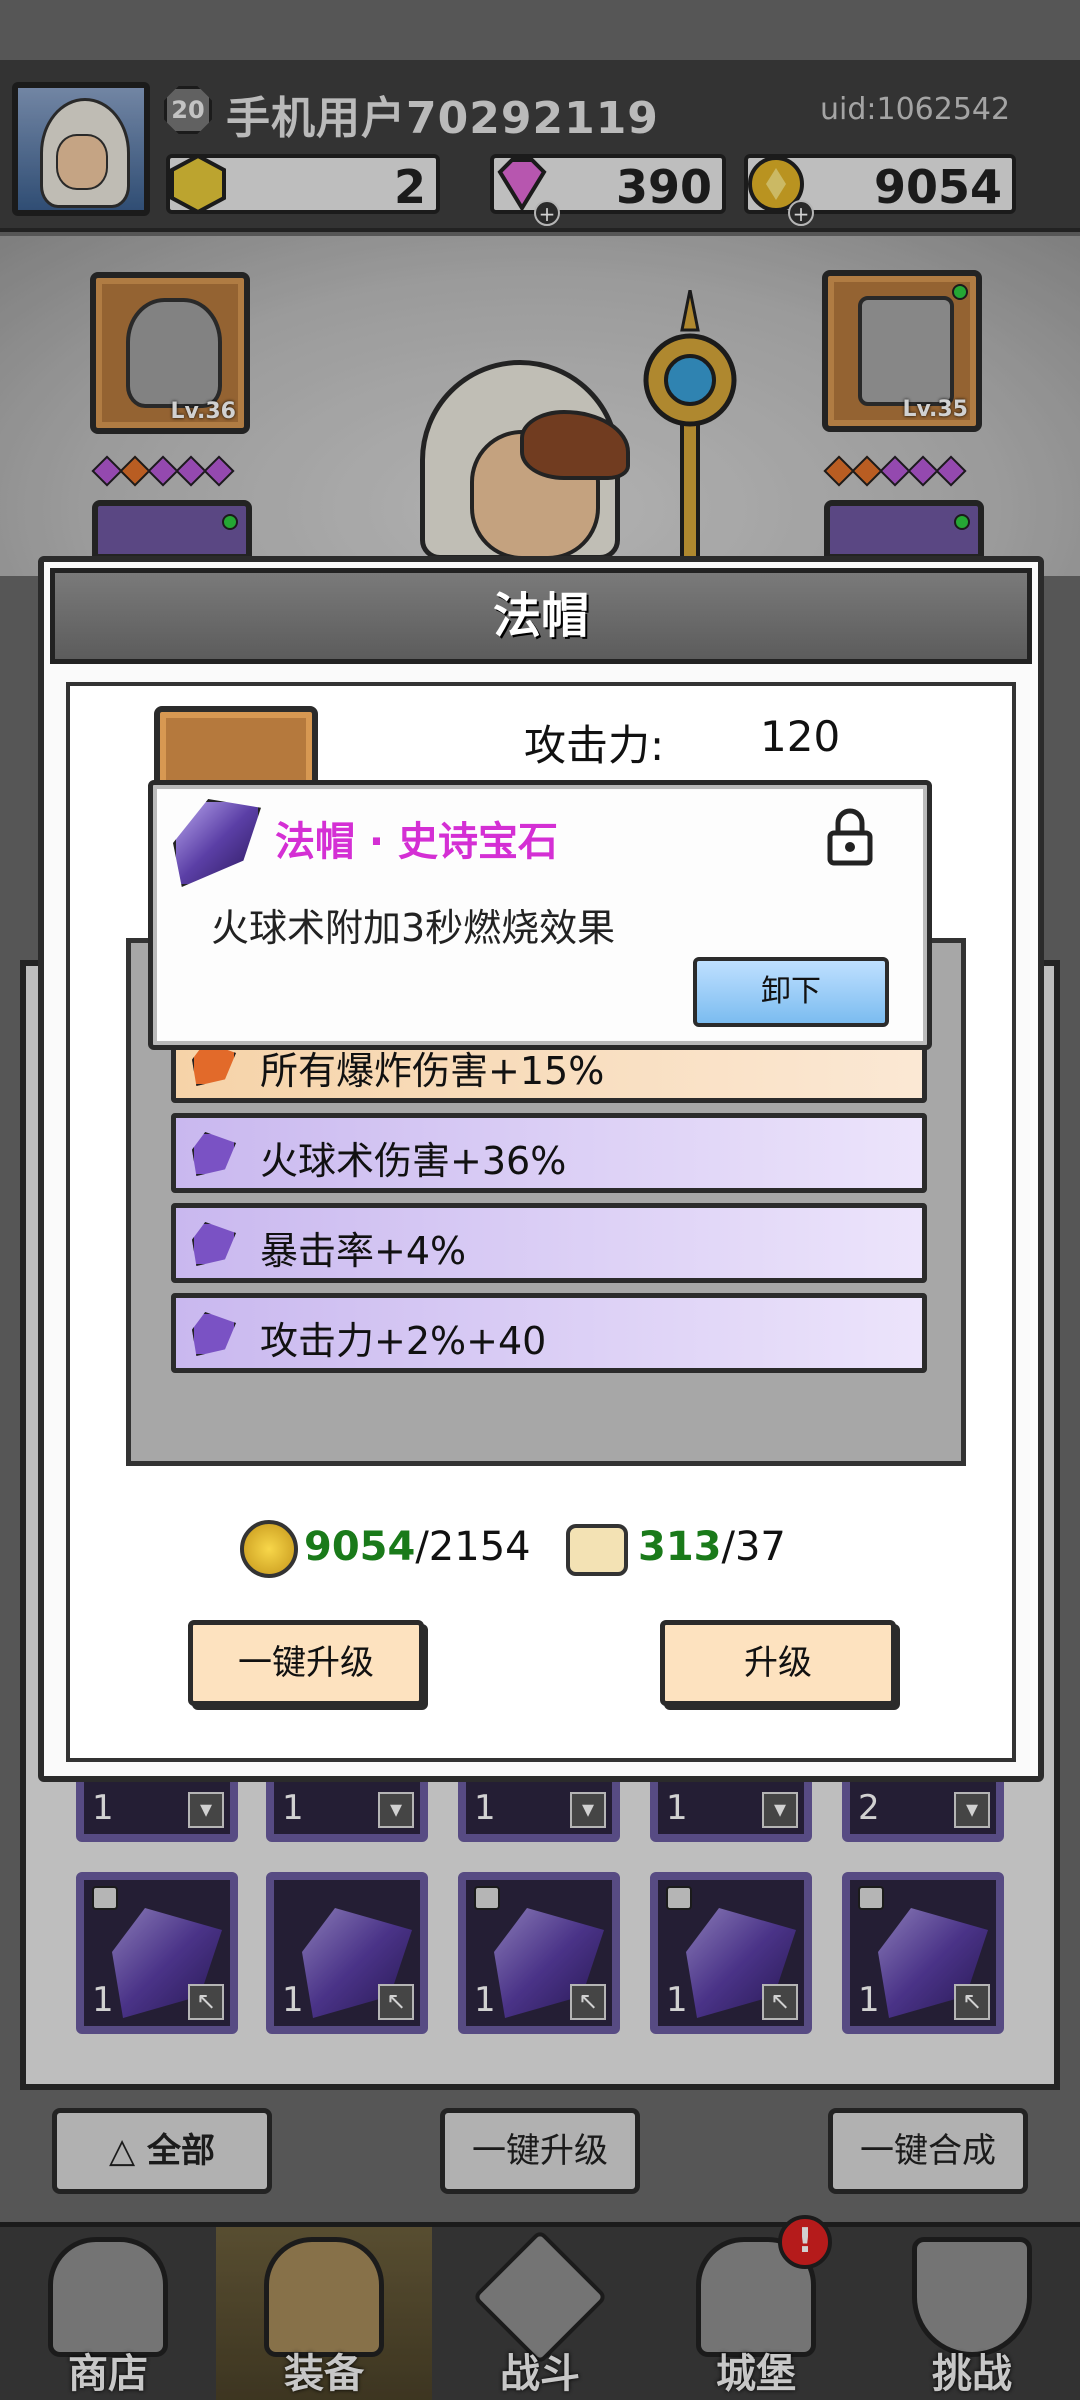 Image resolution: width=1080 pixels, height=2400 pixels. What do you see at coordinates (778, 1663) in the screenshot?
I see `upgrade-button: 升级` at bounding box center [778, 1663].